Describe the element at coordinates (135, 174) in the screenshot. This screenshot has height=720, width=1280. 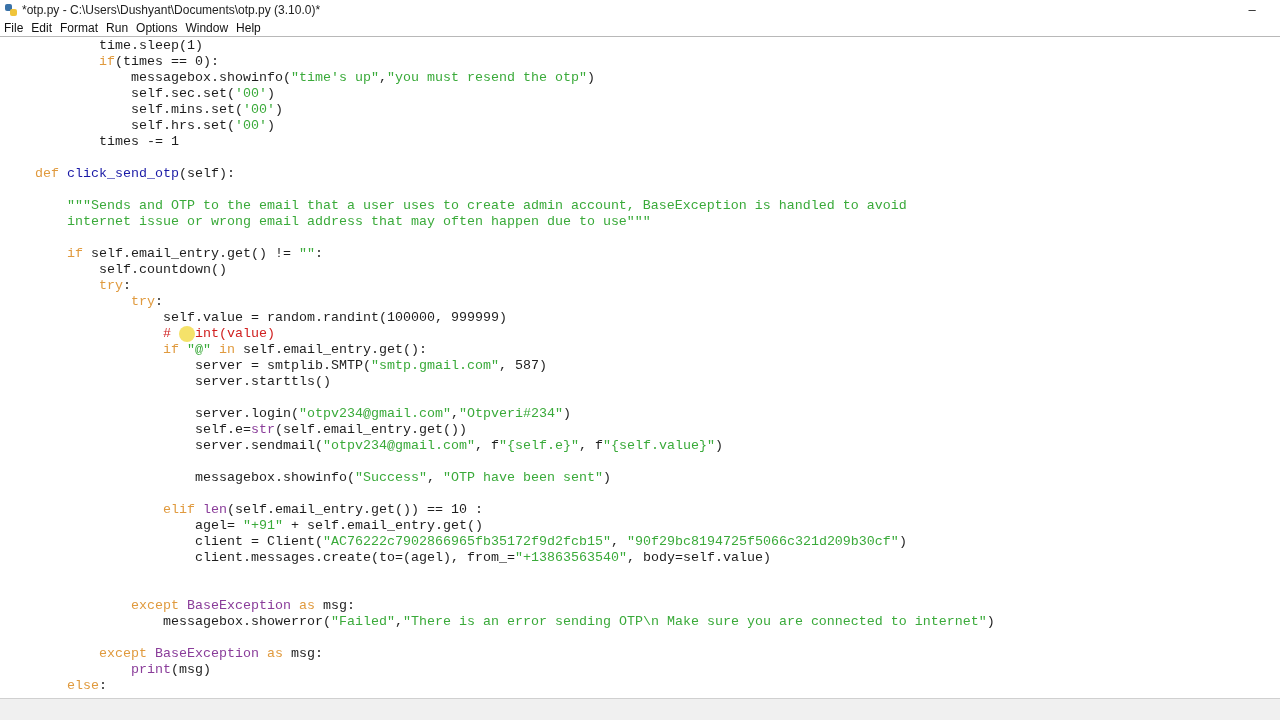
I see `code-line: def click_send_otp(self):` at that location.